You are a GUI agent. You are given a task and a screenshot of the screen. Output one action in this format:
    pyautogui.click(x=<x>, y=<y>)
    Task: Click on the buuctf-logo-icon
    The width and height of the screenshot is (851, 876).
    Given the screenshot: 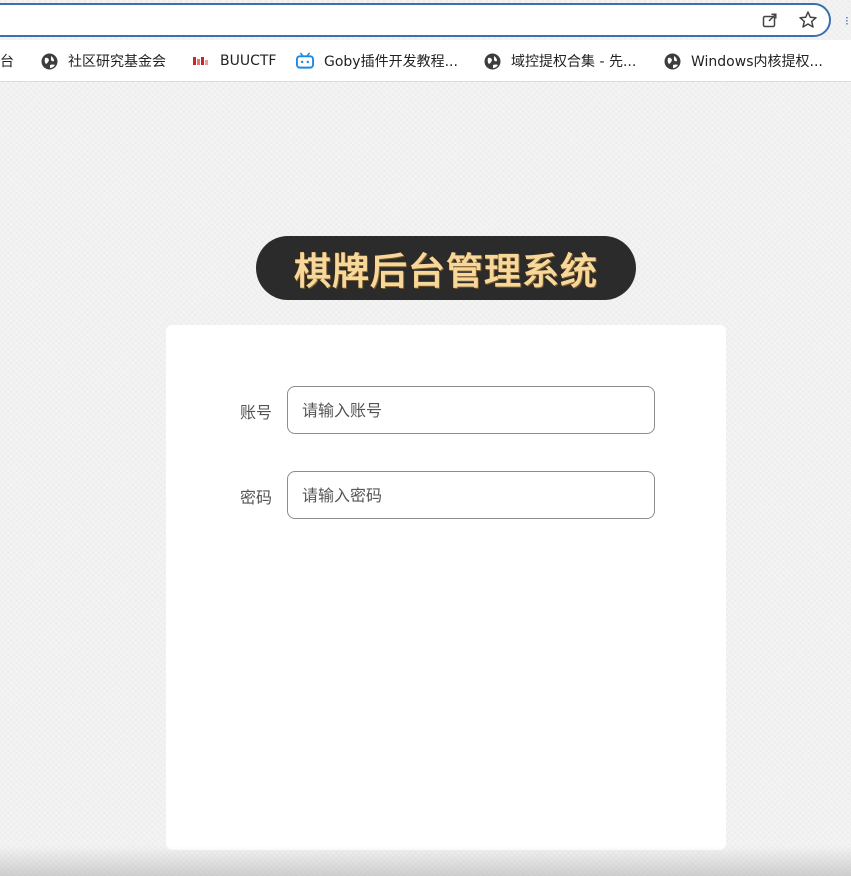 What is the action you would take?
    pyautogui.click(x=201, y=61)
    